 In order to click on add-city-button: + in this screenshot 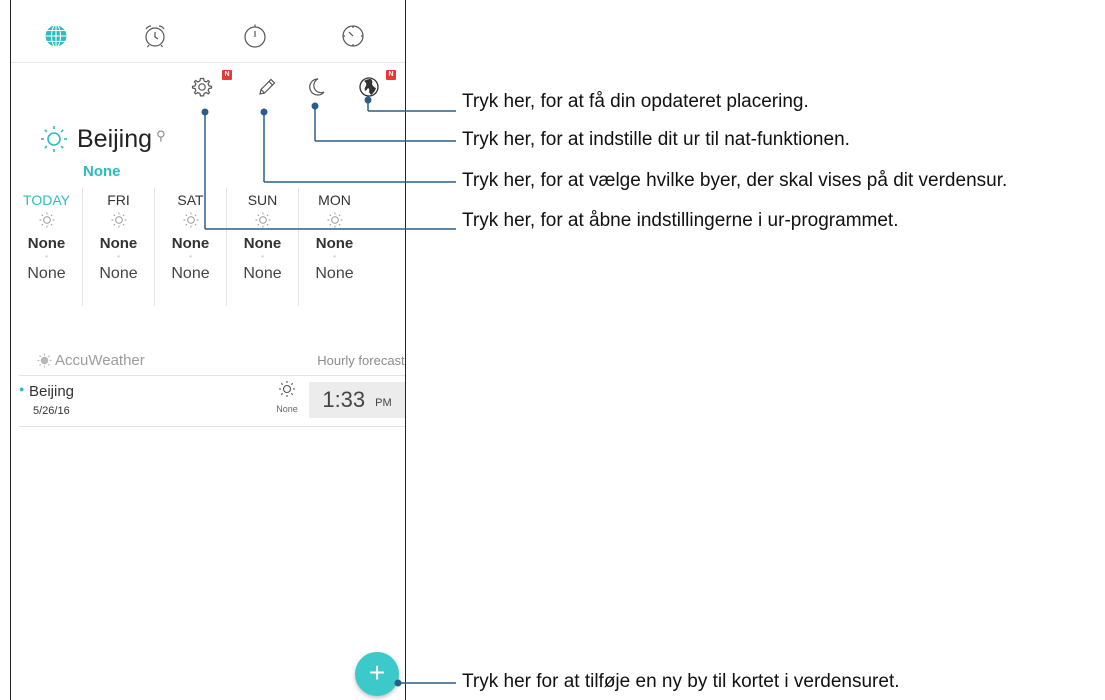, I will do `click(377, 674)`.